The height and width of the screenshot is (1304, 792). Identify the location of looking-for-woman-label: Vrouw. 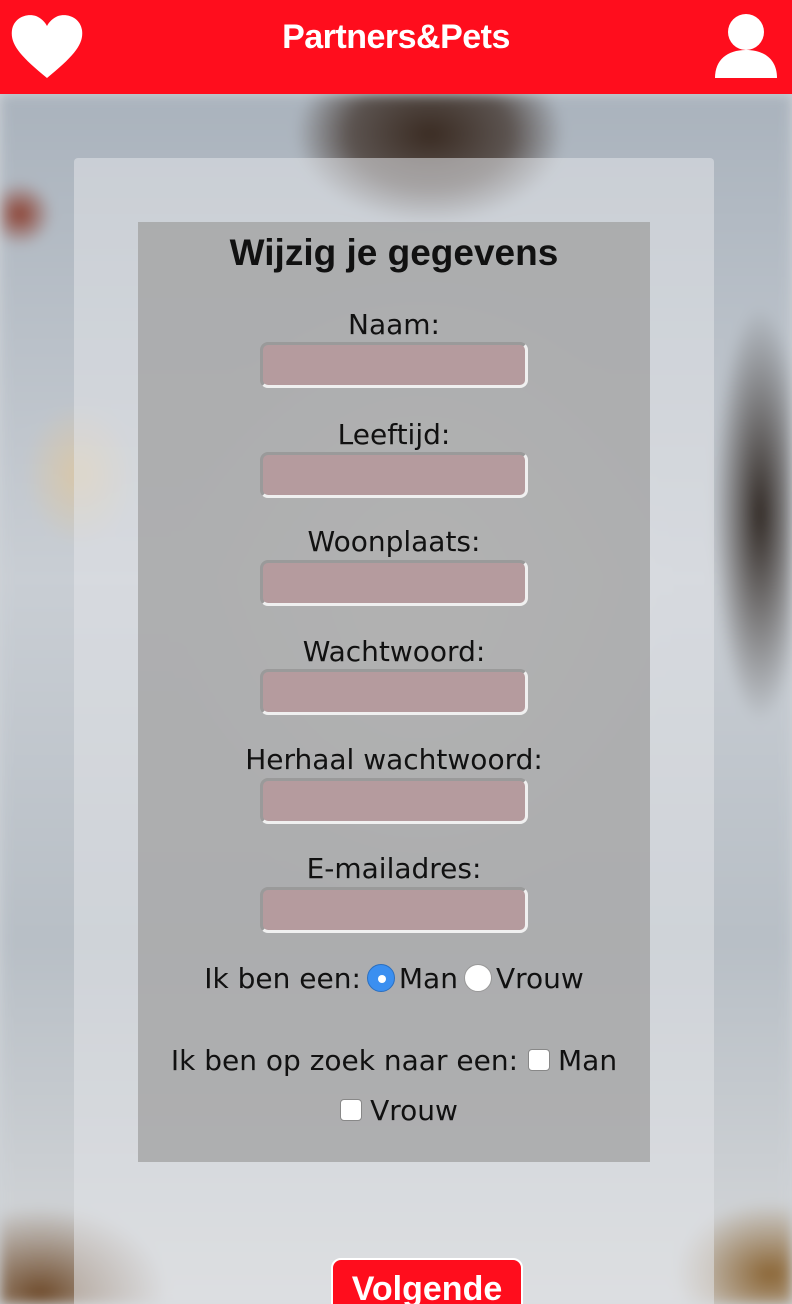
(414, 1110).